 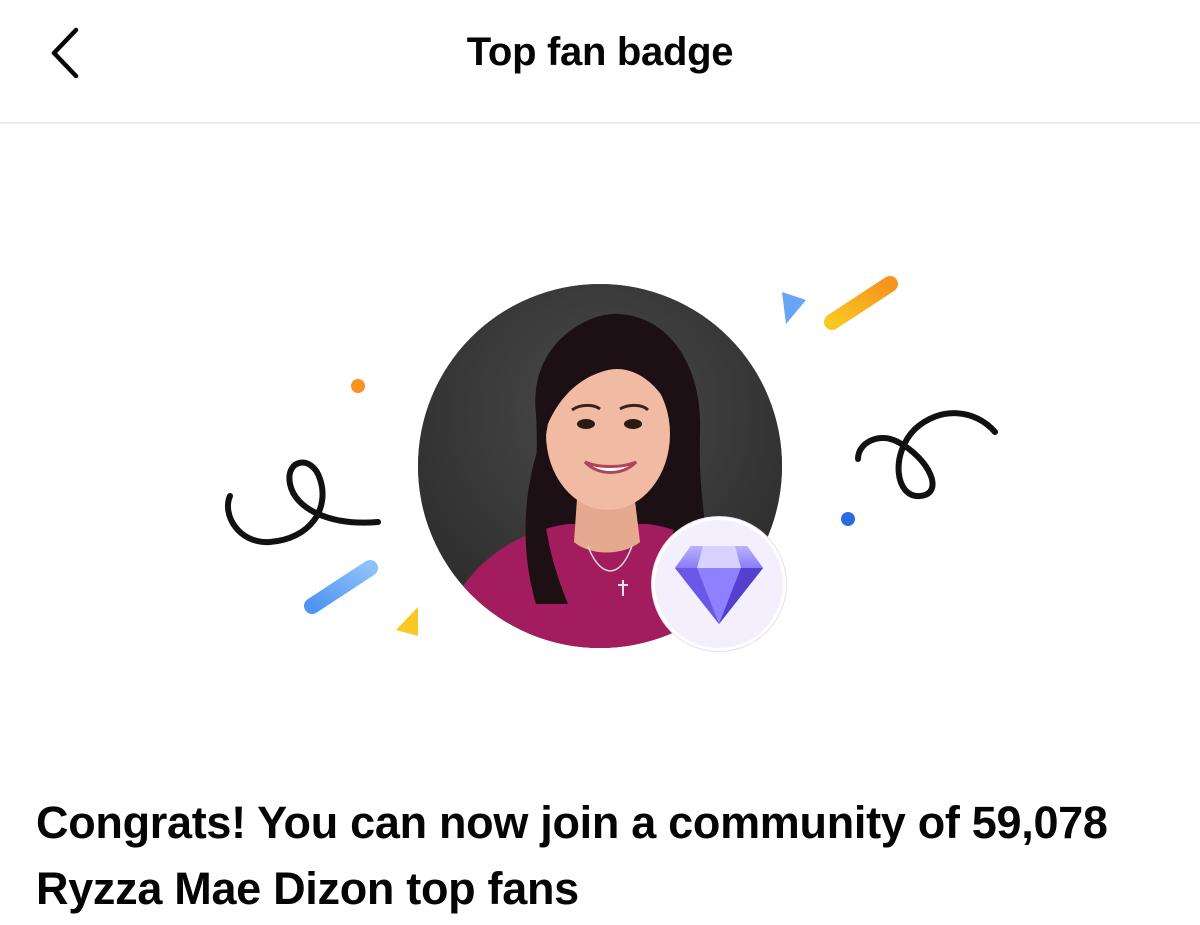 I want to click on right-squiggle, so click(x=926, y=454).